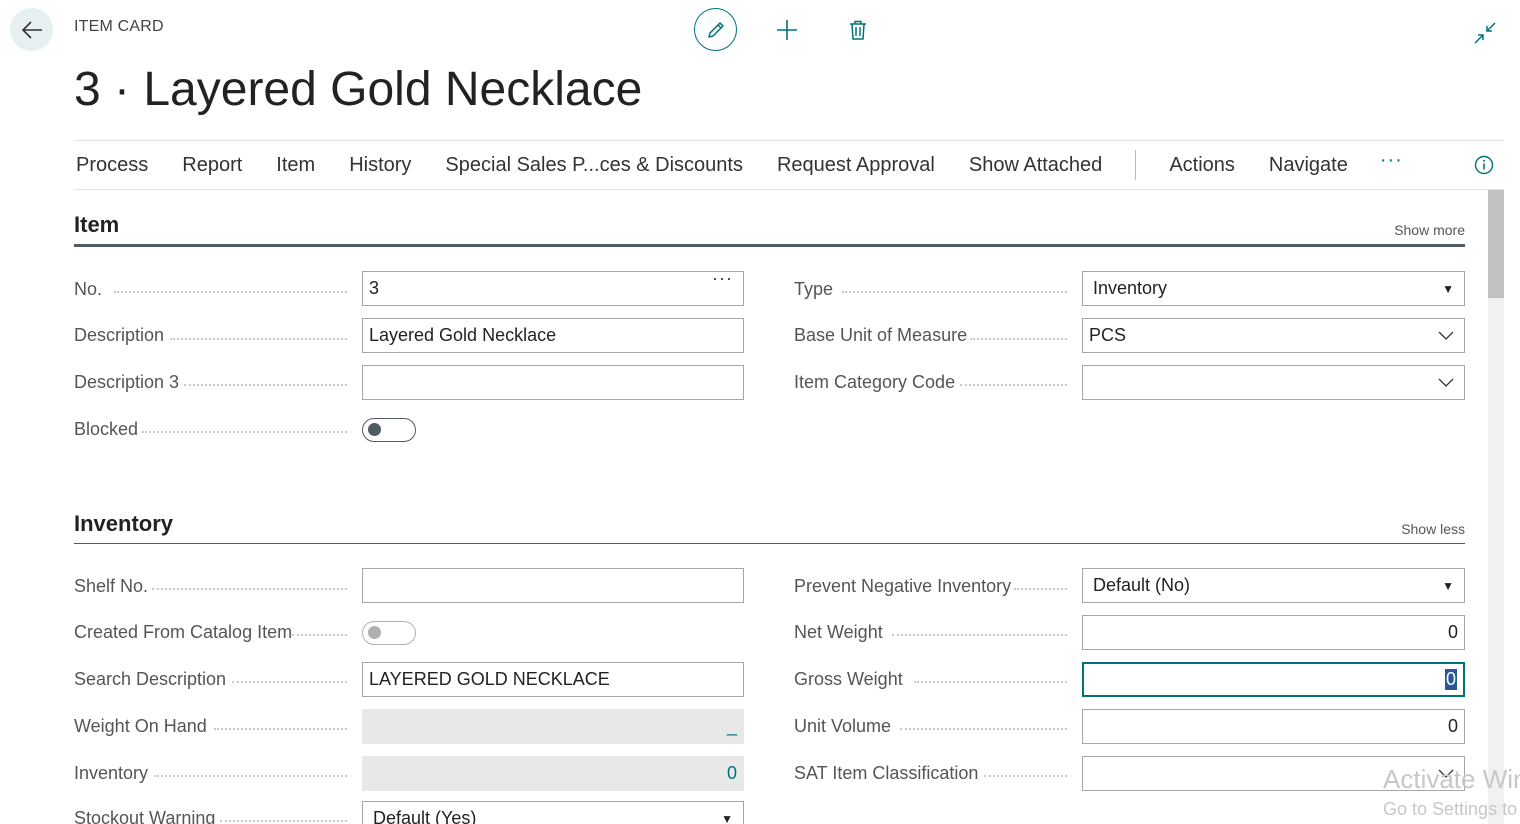  What do you see at coordinates (1484, 167) in the screenshot?
I see `info-button` at bounding box center [1484, 167].